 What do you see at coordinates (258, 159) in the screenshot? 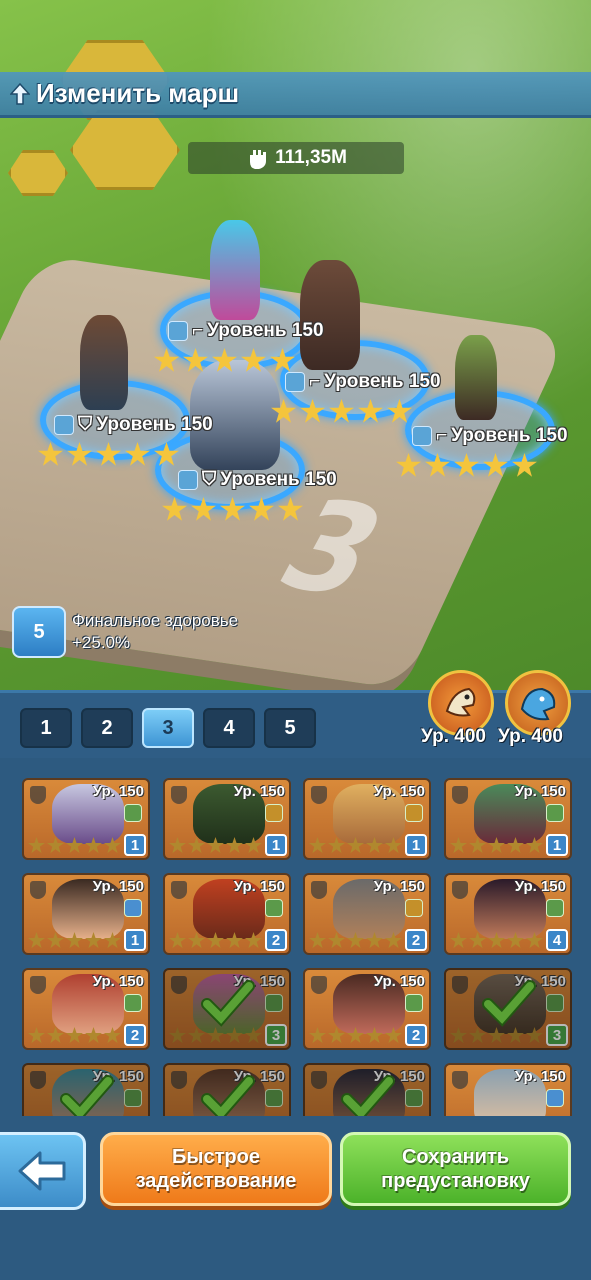
I see `fist-icon` at bounding box center [258, 159].